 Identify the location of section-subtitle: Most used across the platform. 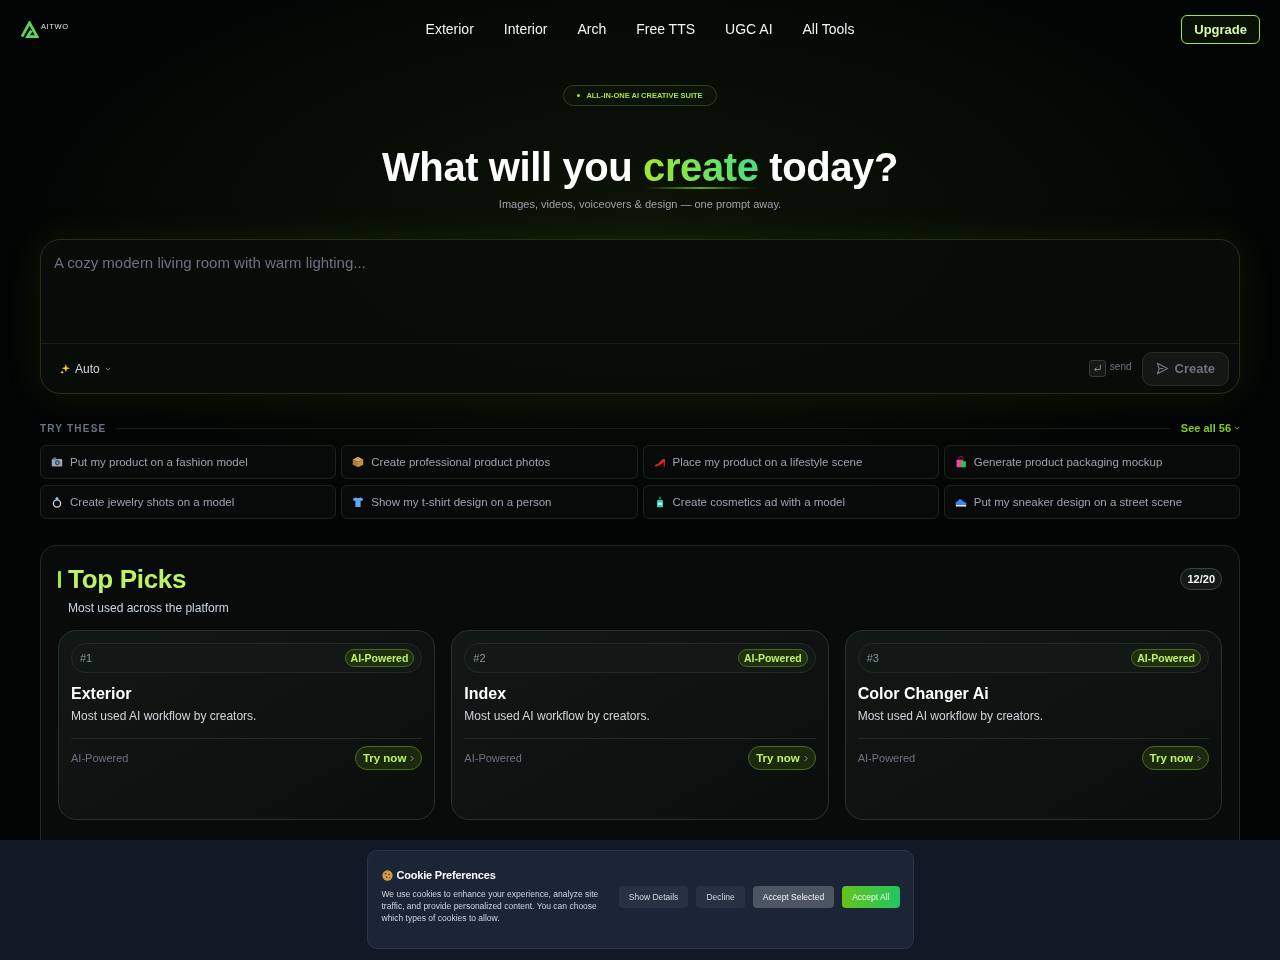
(148, 608).